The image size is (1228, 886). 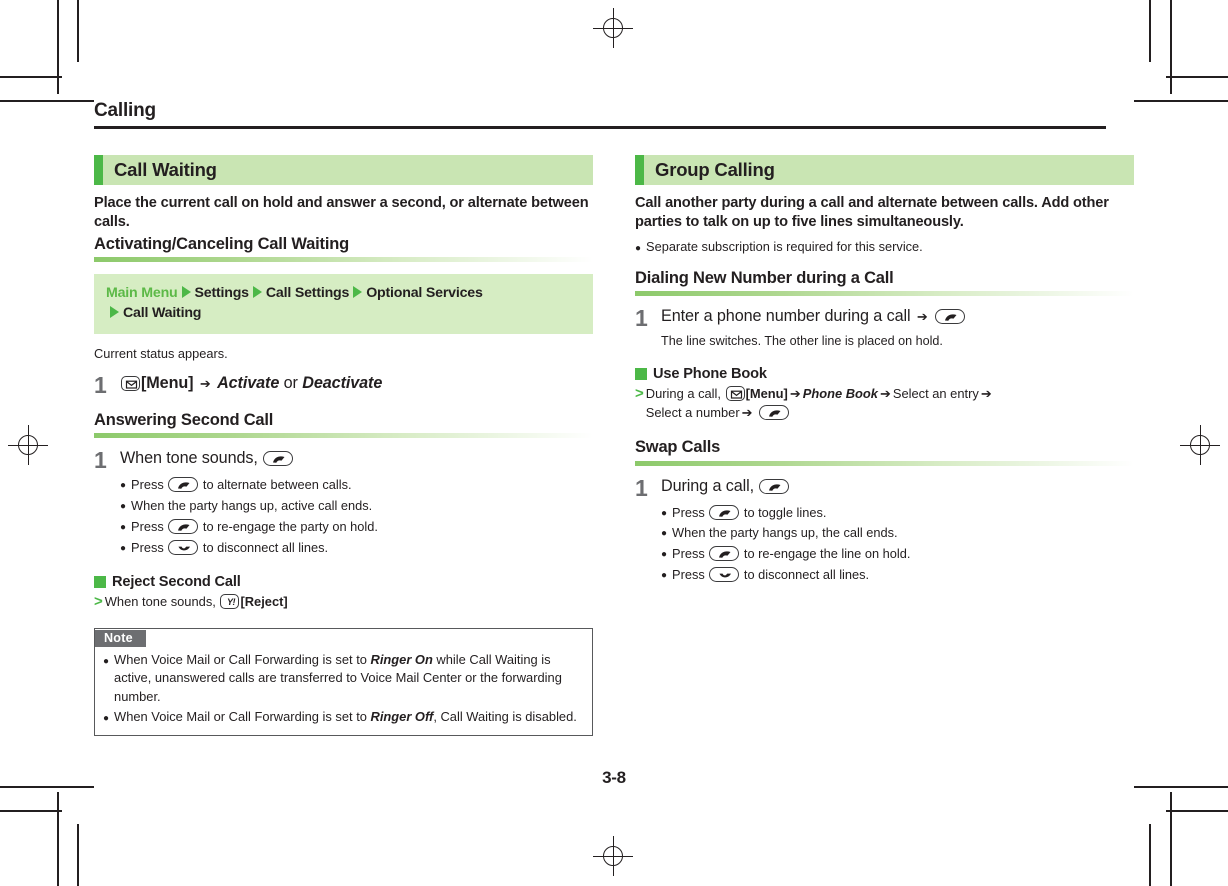 What do you see at coordinates (356, 485) in the screenshot?
I see `list-item: ● Press to alternate between calls.` at bounding box center [356, 485].